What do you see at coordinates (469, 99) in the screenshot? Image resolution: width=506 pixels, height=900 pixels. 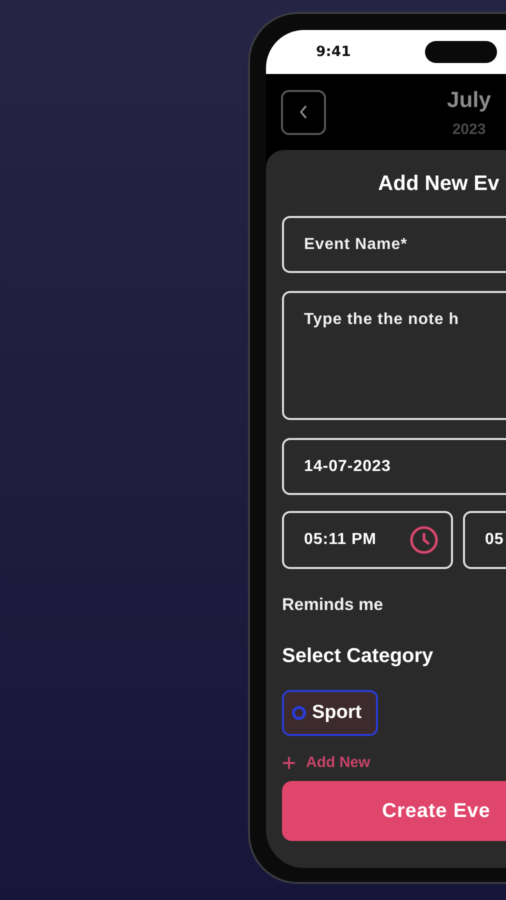 I see `month-title: July` at bounding box center [469, 99].